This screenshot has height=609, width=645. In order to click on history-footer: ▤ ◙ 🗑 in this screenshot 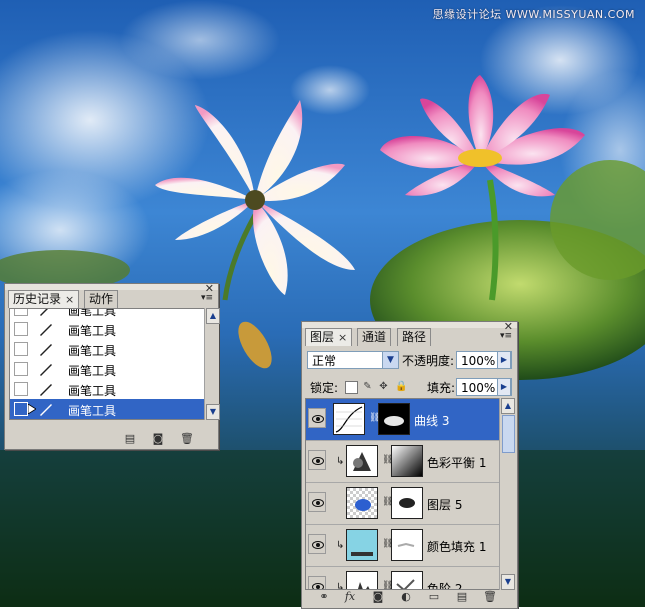, I will do `click(111, 439)`.